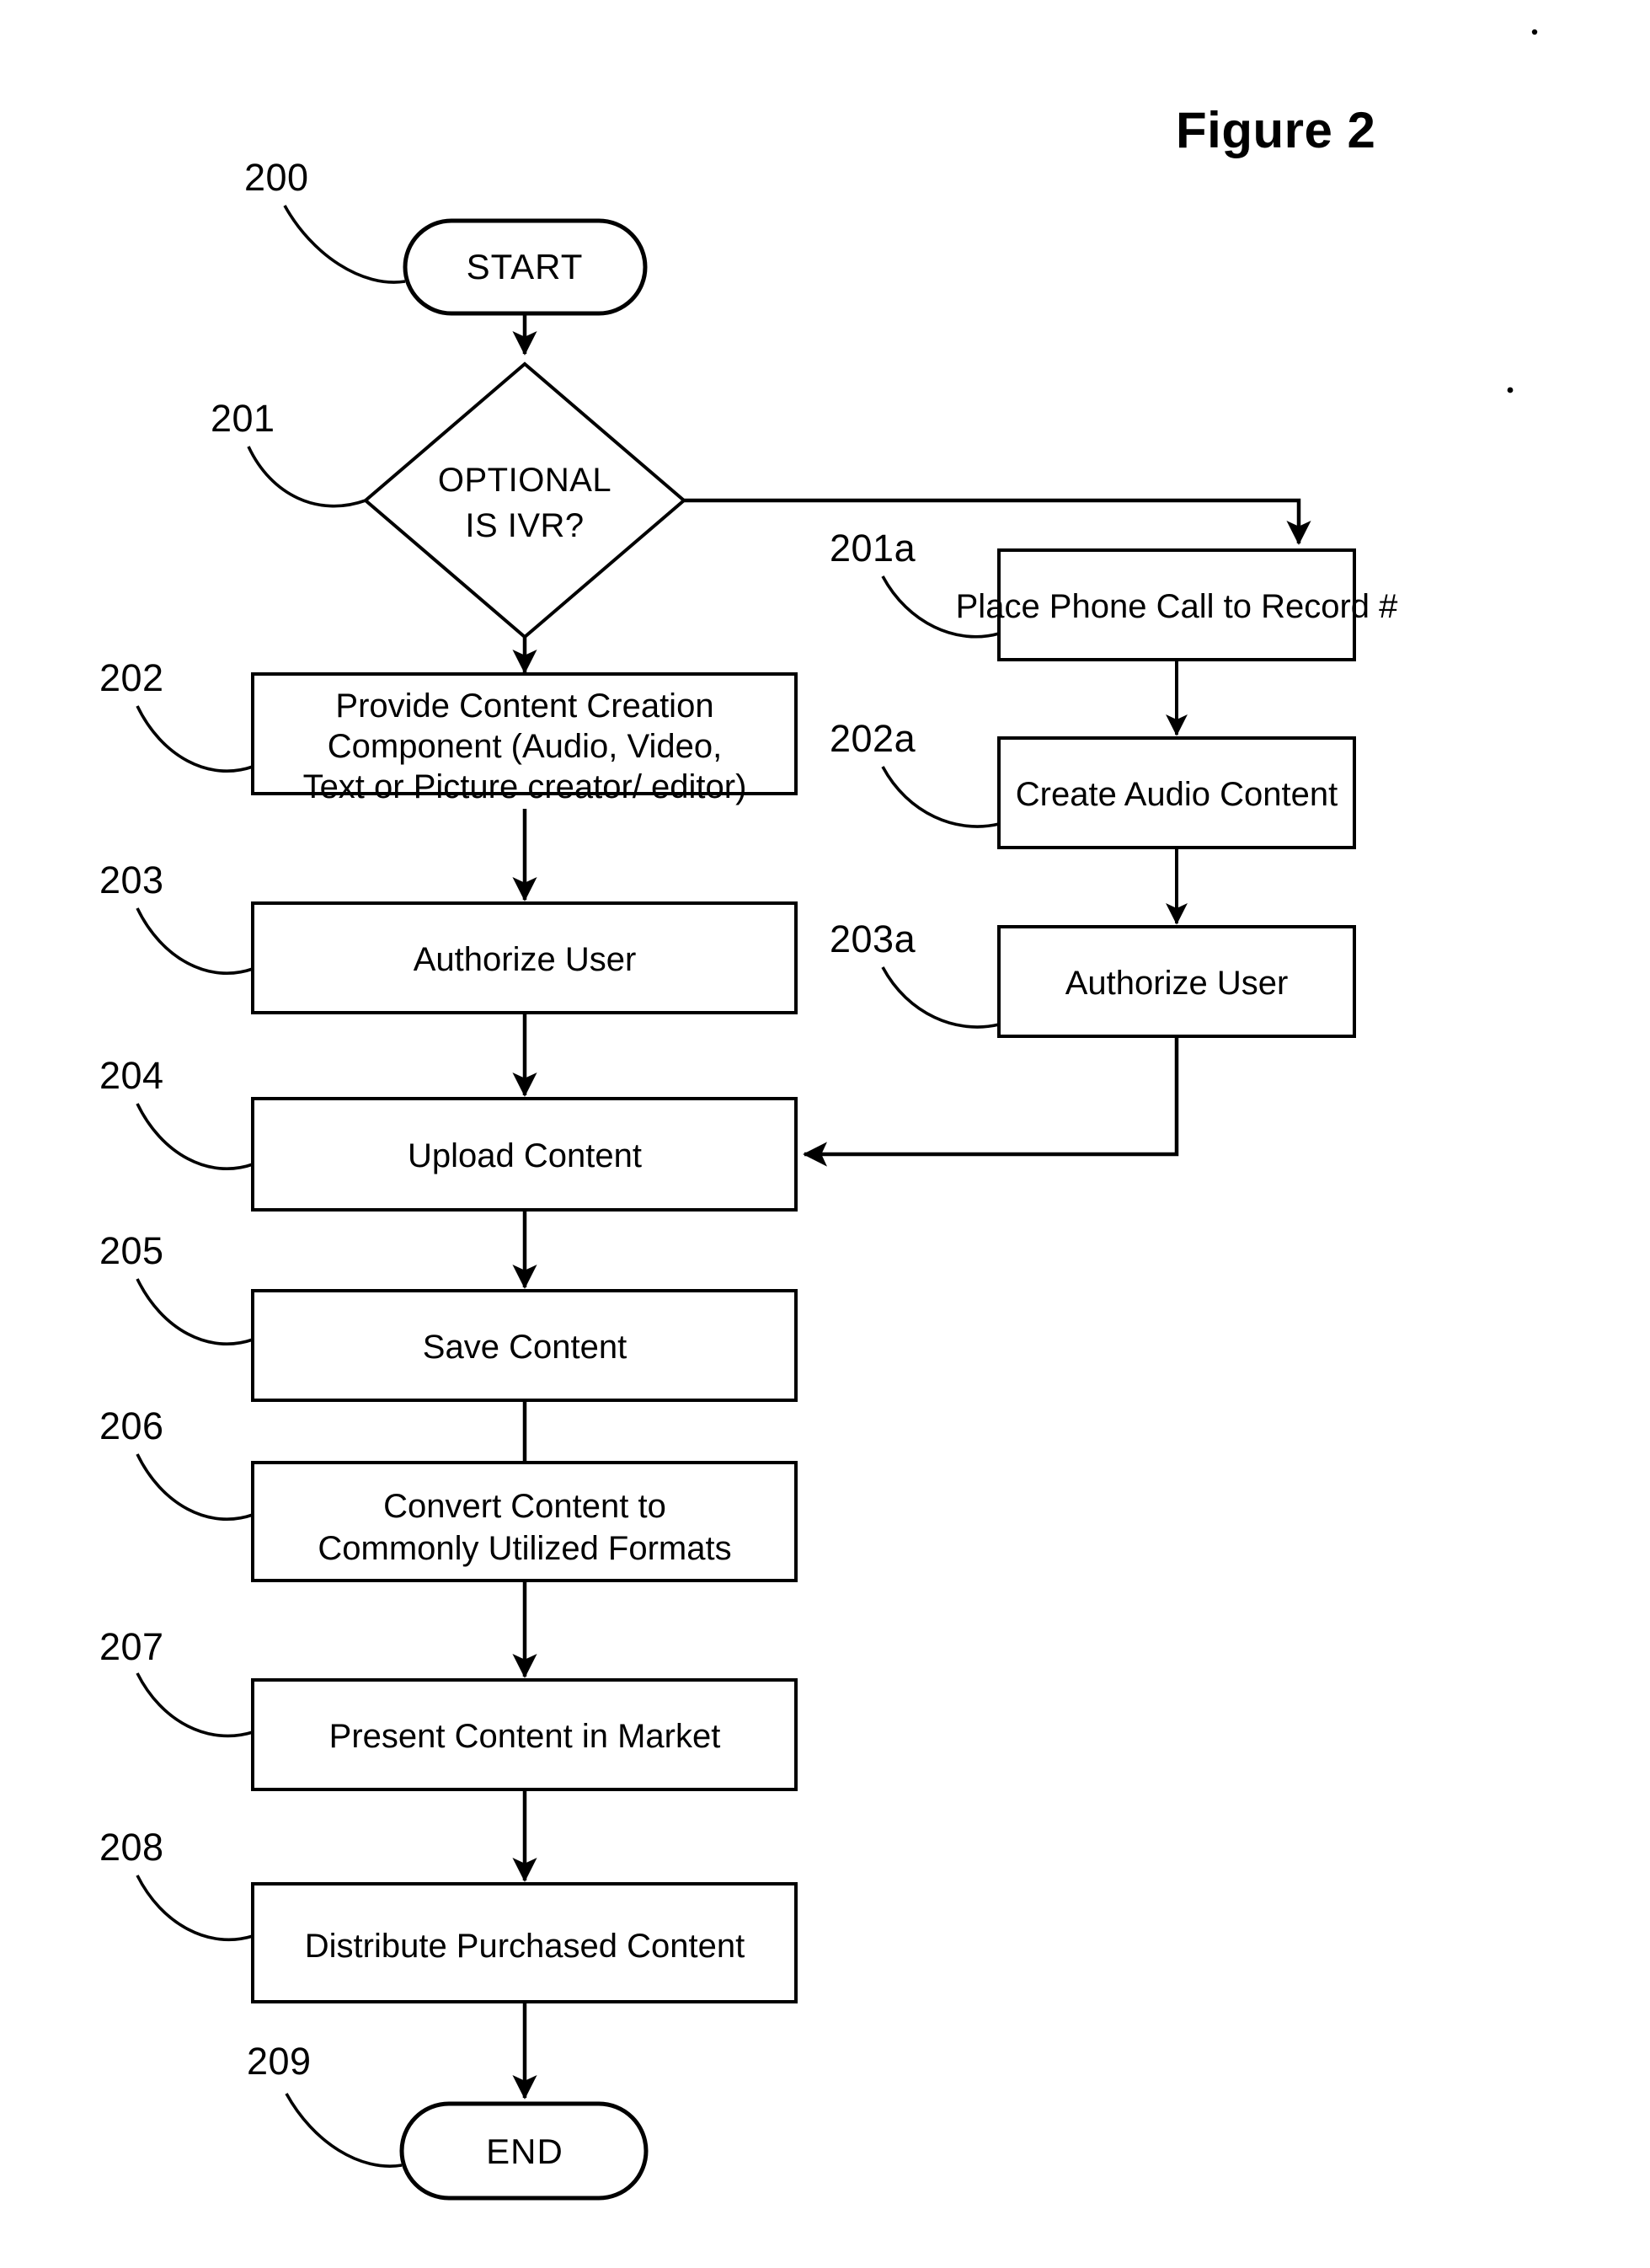 The image size is (1650, 2268). What do you see at coordinates (1275, 130) in the screenshot?
I see `figure-title: Figure 2` at bounding box center [1275, 130].